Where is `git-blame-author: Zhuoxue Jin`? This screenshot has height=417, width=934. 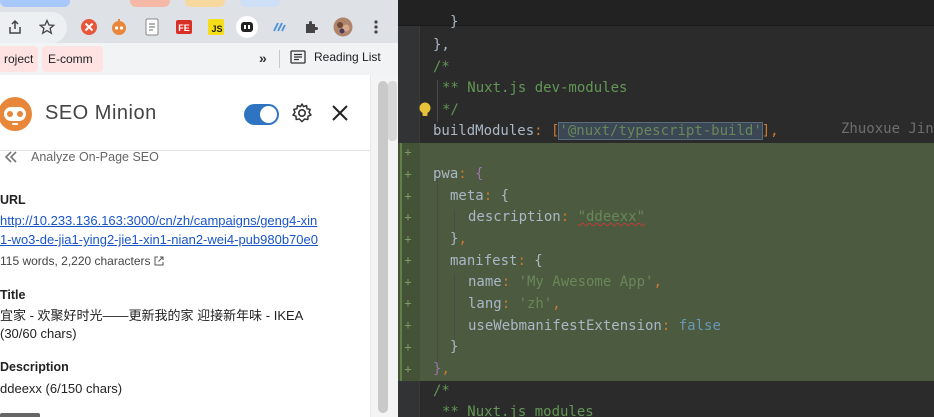
git-blame-author: Zhuoxue Jin is located at coordinates (887, 129).